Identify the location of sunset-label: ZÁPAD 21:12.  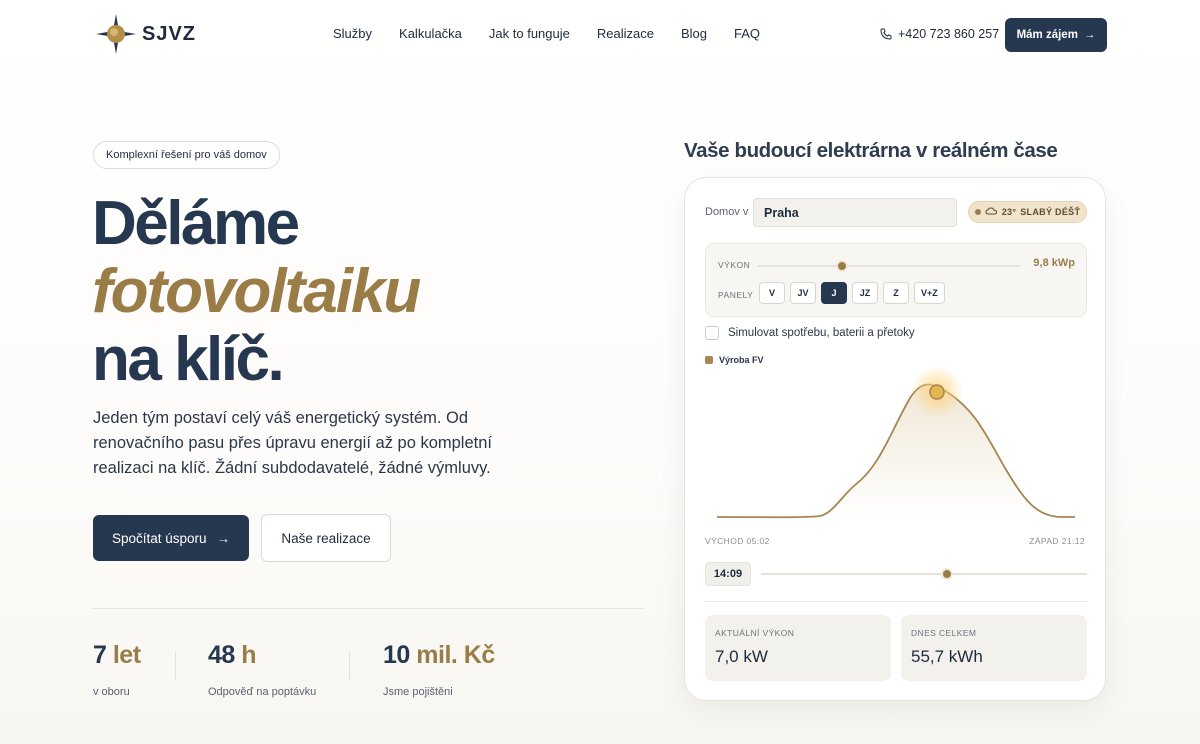
(1057, 541).